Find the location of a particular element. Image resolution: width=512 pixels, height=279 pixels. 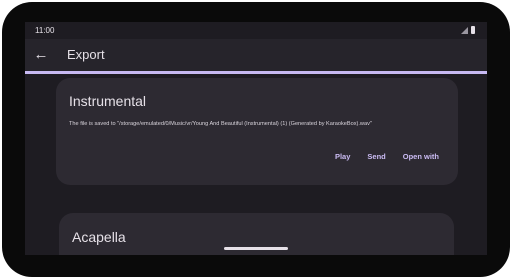

export-progress-fill is located at coordinates (256, 72).